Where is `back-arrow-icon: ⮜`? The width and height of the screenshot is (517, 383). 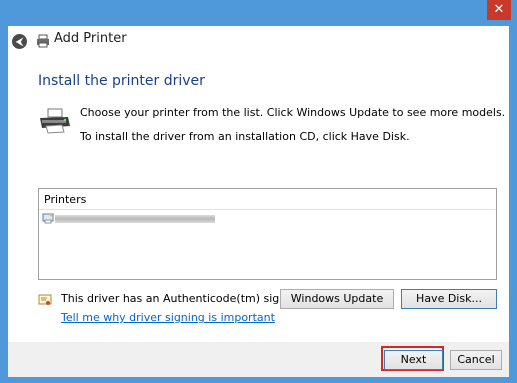 back-arrow-icon: ⮜ is located at coordinates (19, 41).